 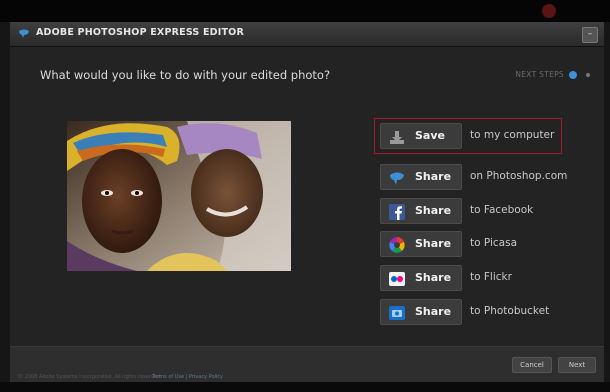 I want to click on photo-image, so click(x=179, y=196).